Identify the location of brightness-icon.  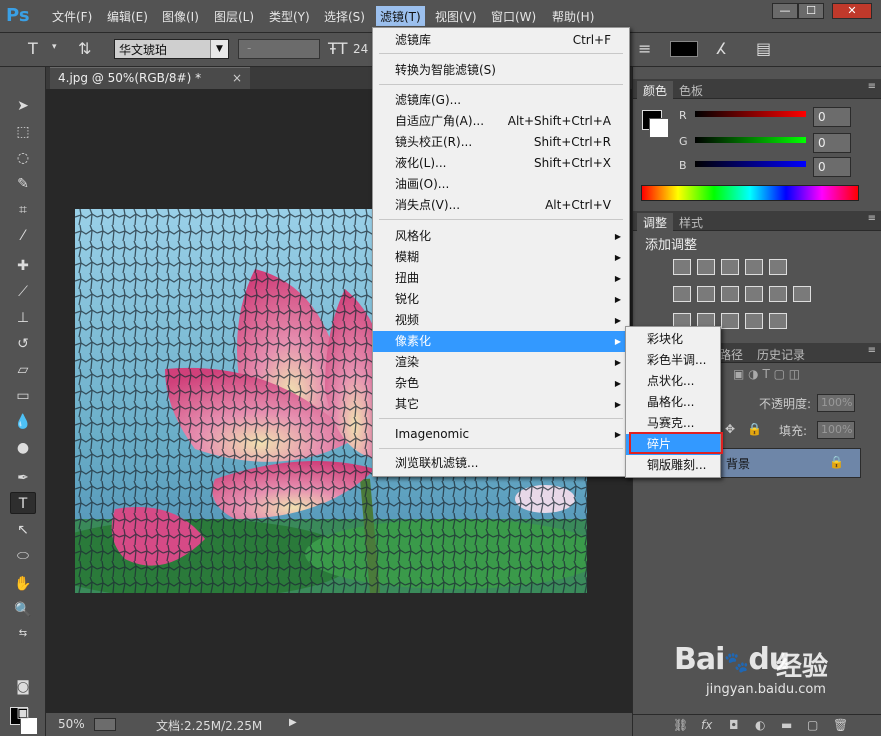
(682, 267).